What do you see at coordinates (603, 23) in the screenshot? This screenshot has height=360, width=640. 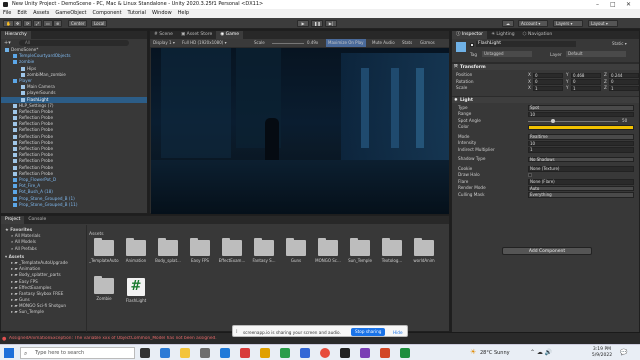 I see `layout-dropdown: Layout ▾` at bounding box center [603, 23].